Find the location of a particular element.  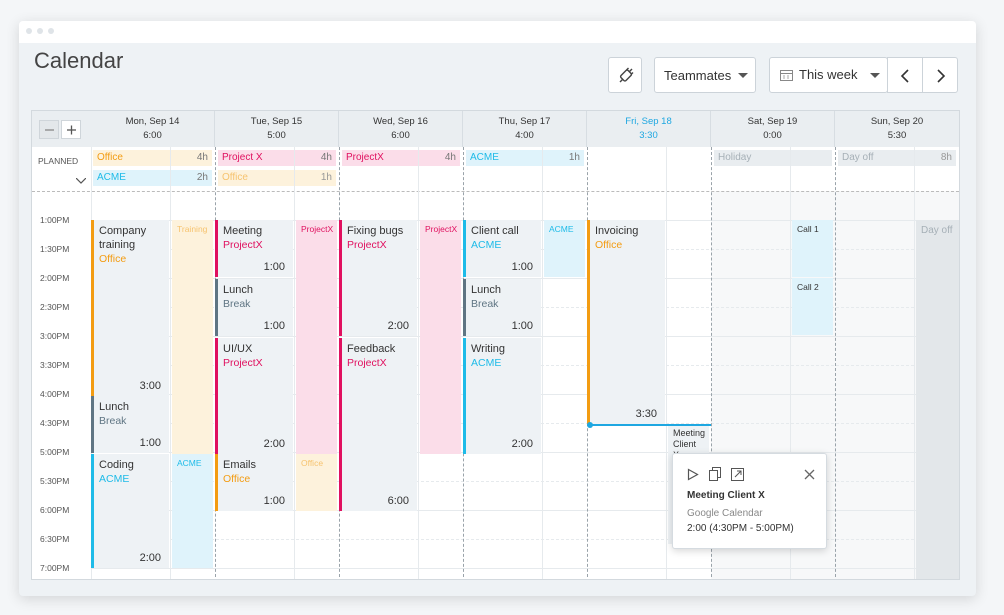

time-entry: Emails Office 1:00 is located at coordinates (254, 482).